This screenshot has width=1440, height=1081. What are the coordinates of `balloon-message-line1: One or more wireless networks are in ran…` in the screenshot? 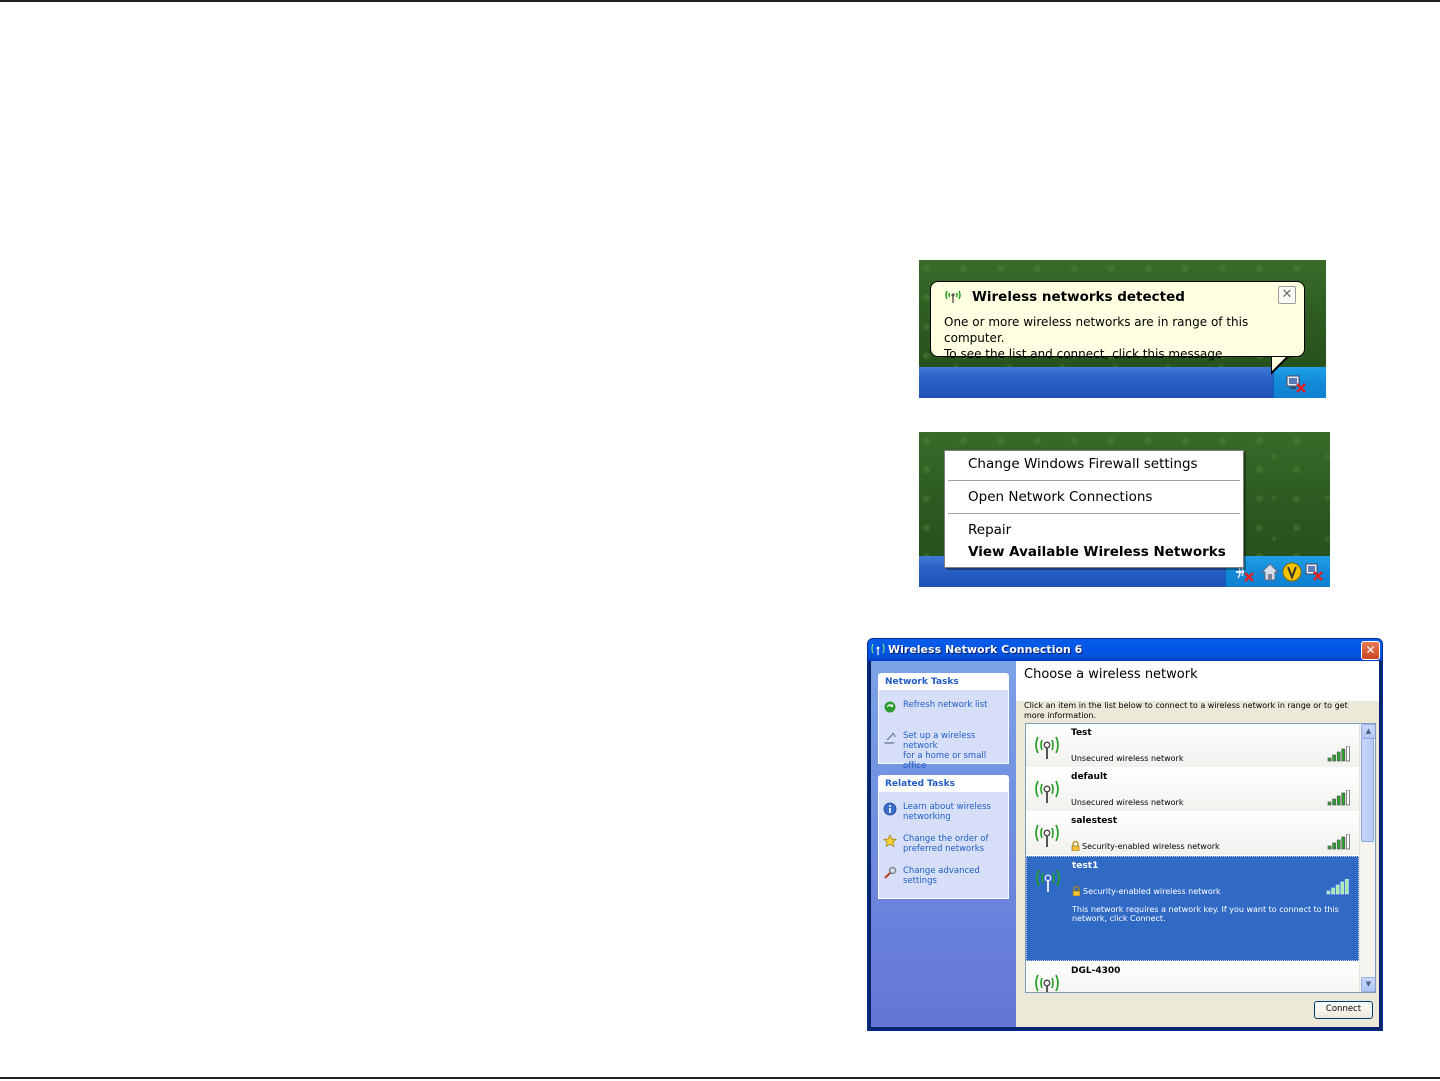 It's located at (1096, 330).